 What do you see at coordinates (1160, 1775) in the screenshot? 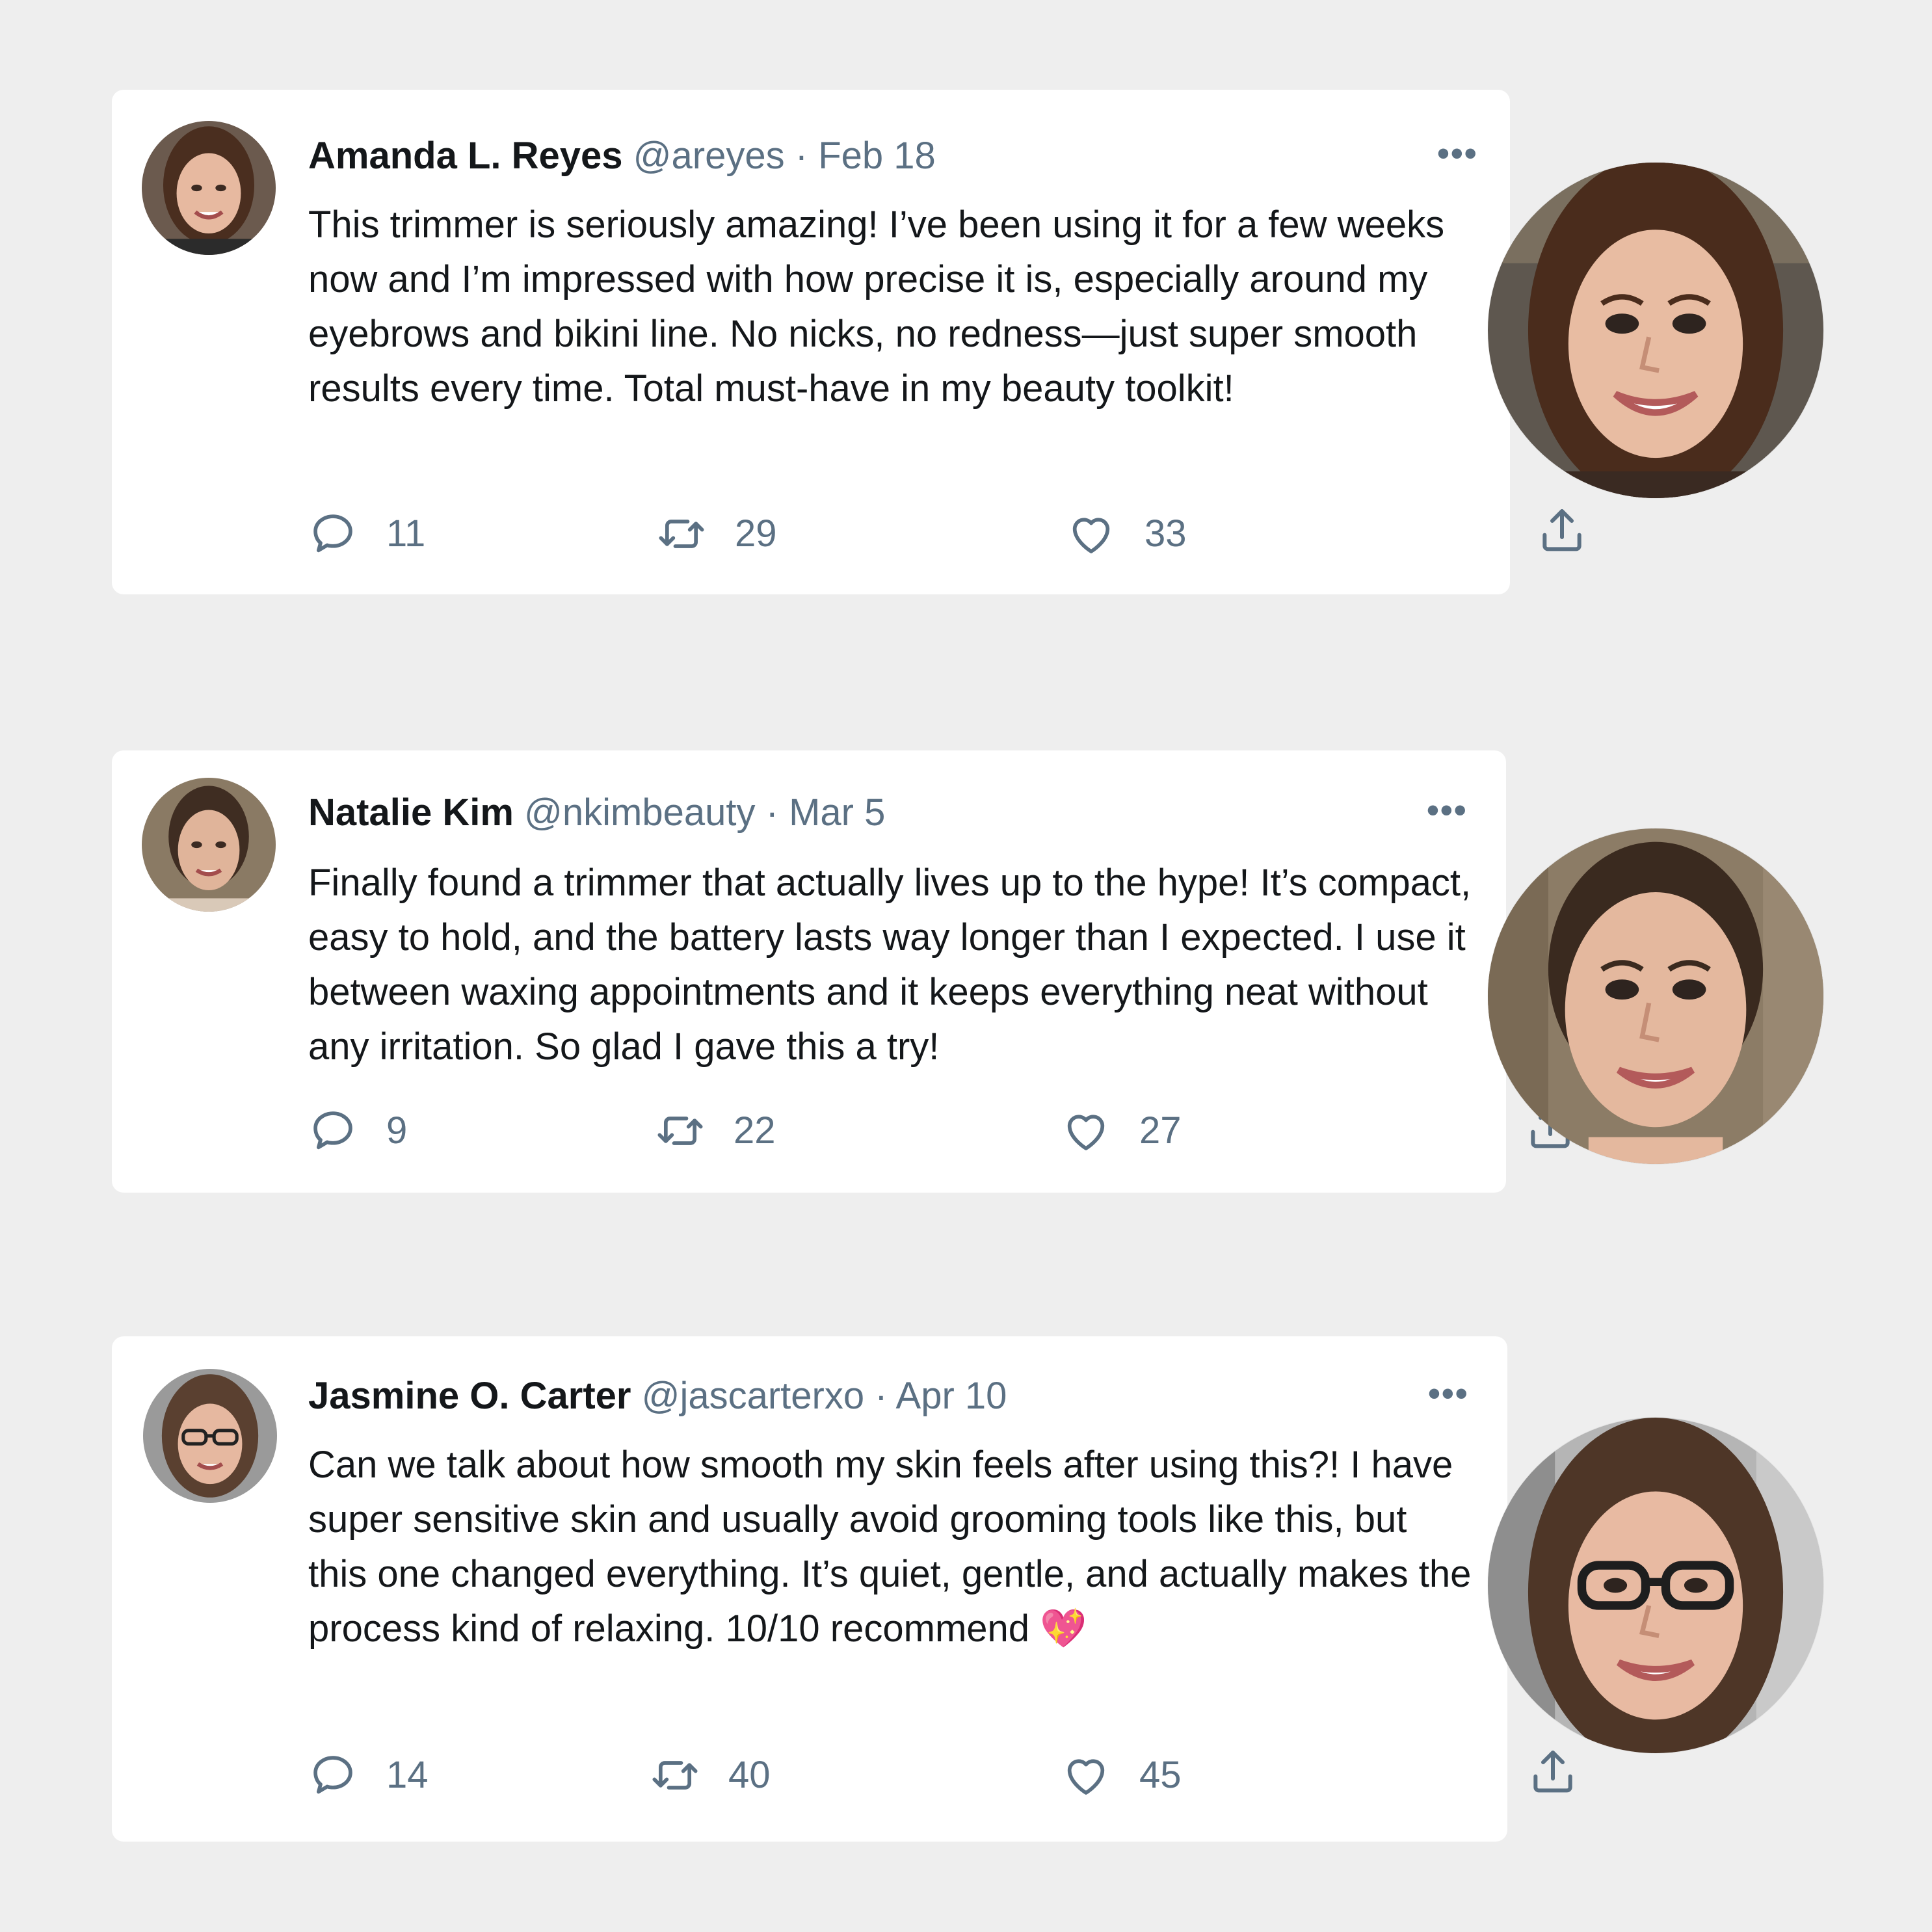
I see `like-count: 45` at bounding box center [1160, 1775].